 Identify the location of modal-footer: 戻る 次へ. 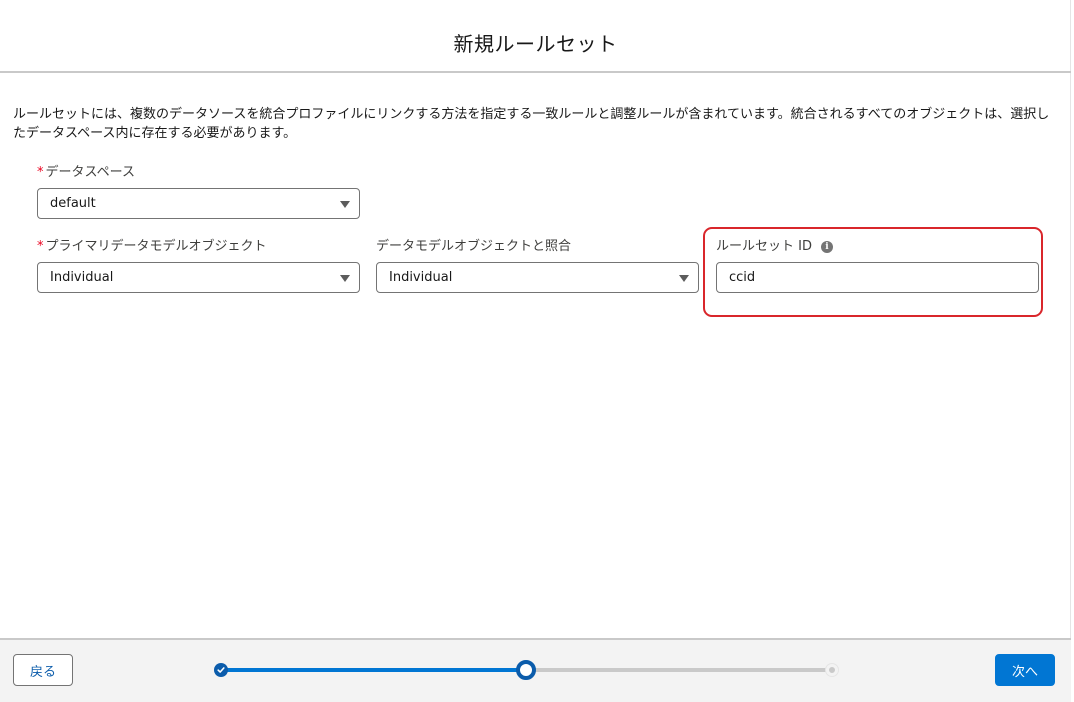
(535, 670).